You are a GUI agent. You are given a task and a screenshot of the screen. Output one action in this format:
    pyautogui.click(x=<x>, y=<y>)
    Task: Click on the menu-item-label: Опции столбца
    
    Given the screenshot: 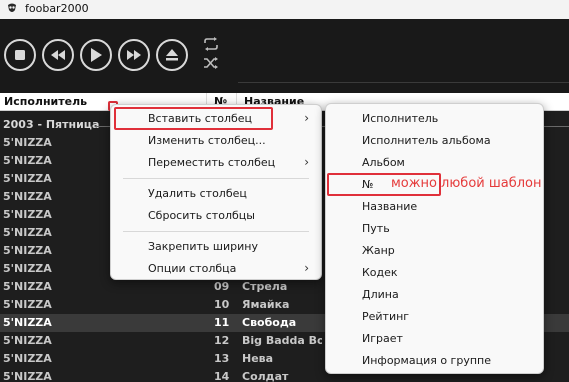 What is the action you would take?
    pyautogui.click(x=192, y=268)
    